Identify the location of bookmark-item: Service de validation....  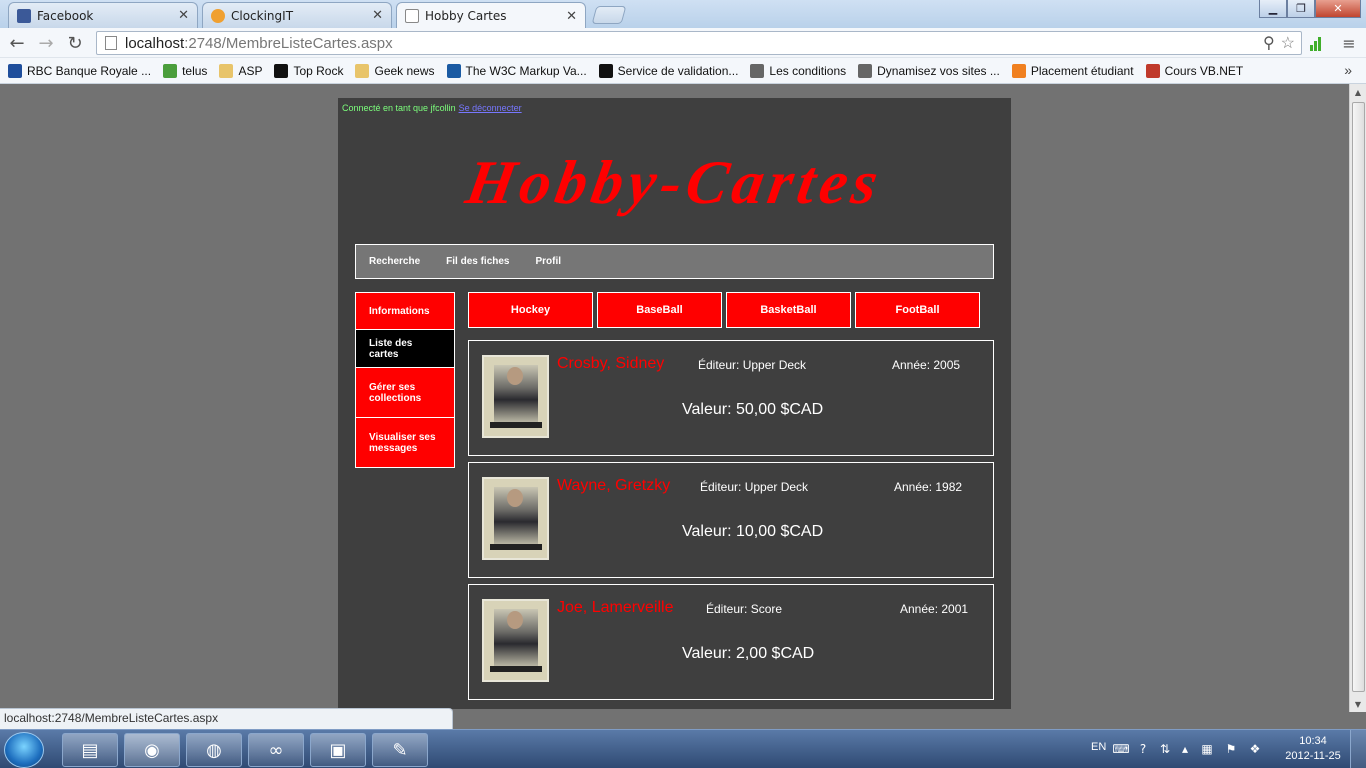
(668, 70).